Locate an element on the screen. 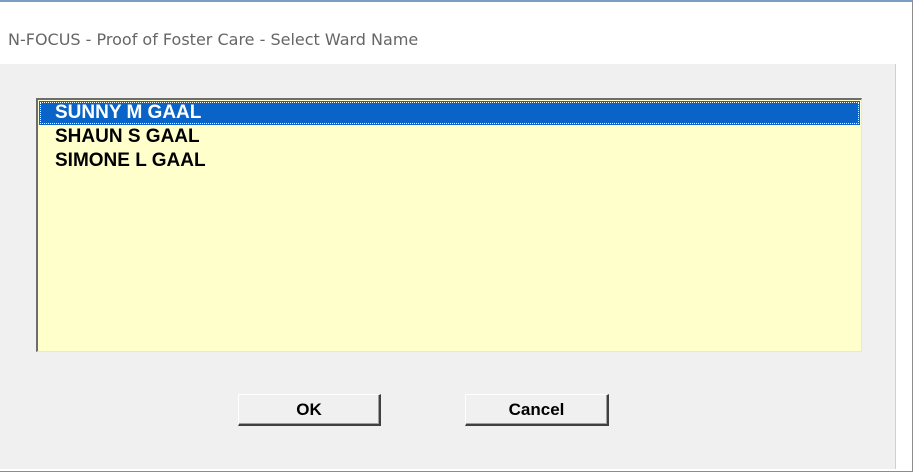  cancel-button: Cancel is located at coordinates (537, 410).